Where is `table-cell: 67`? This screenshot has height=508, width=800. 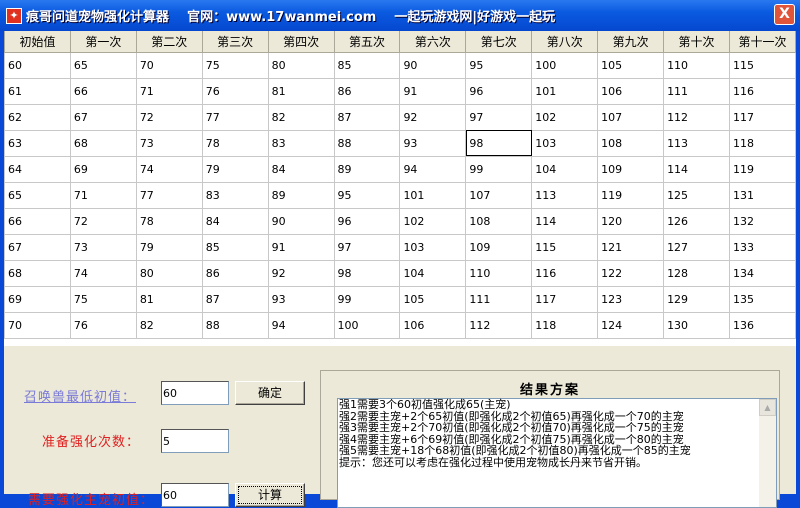
table-cell: 67 is located at coordinates (37, 247).